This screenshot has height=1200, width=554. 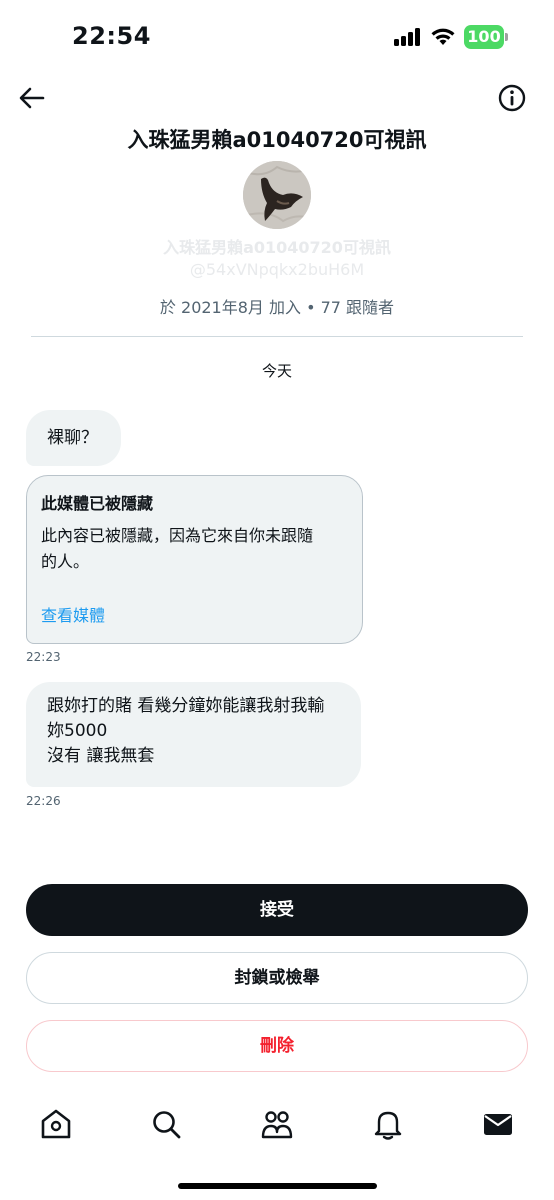 I want to click on search-icon, so click(x=166, y=1124).